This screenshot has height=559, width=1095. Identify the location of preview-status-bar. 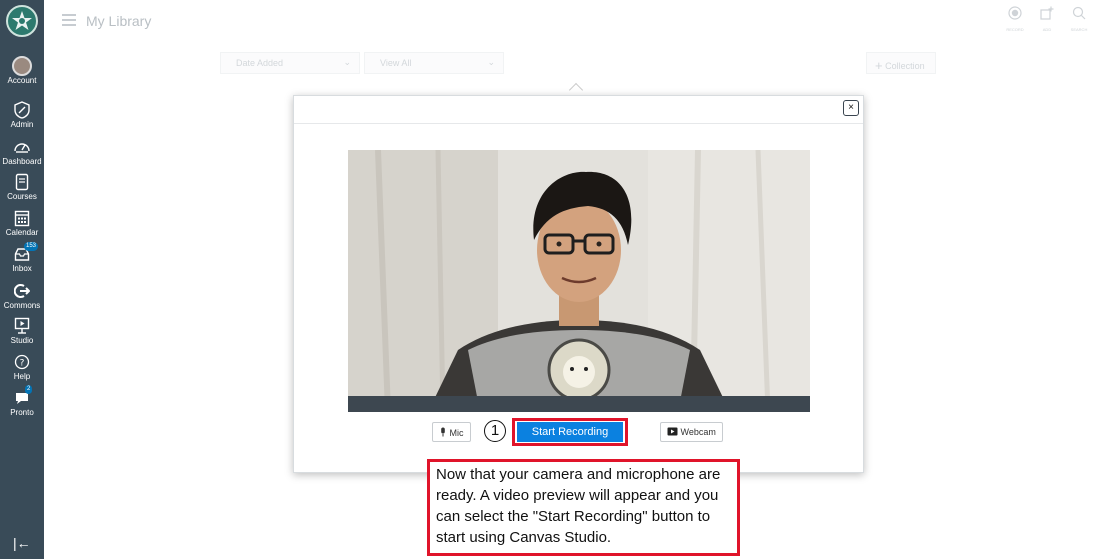
(579, 404).